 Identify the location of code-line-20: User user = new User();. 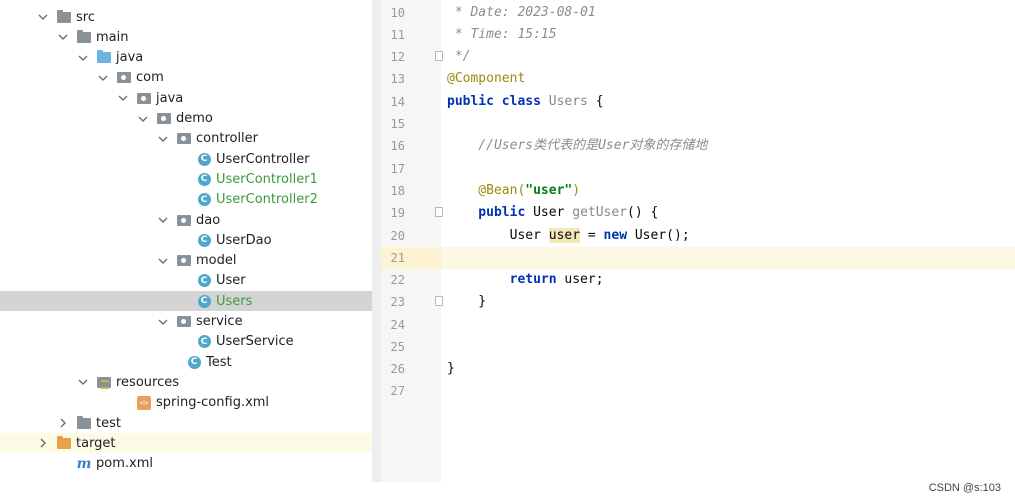
(568, 236).